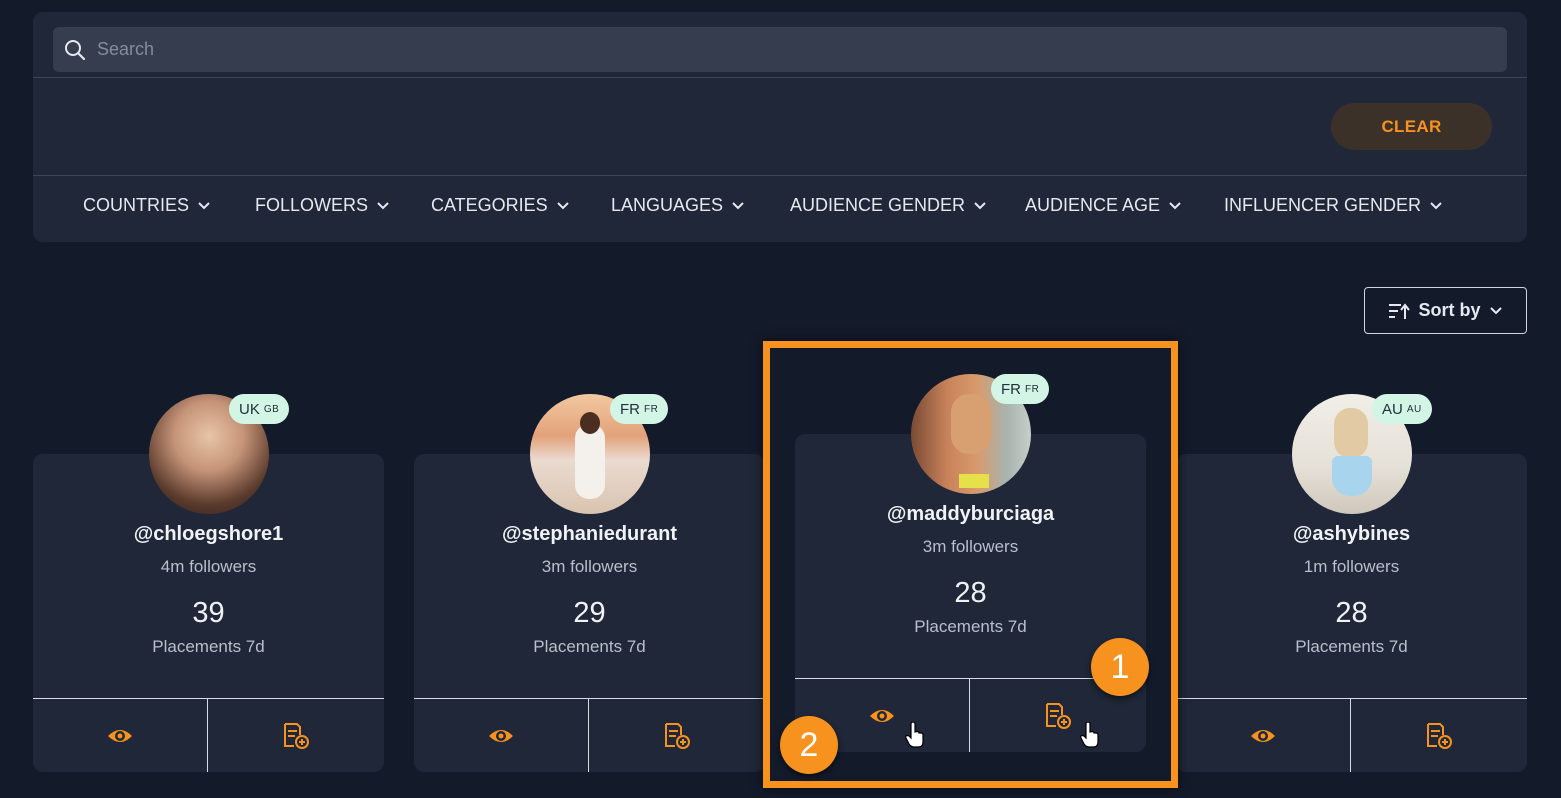 The width and height of the screenshot is (1561, 798). I want to click on filter-label: LANGUAGES, so click(667, 204).